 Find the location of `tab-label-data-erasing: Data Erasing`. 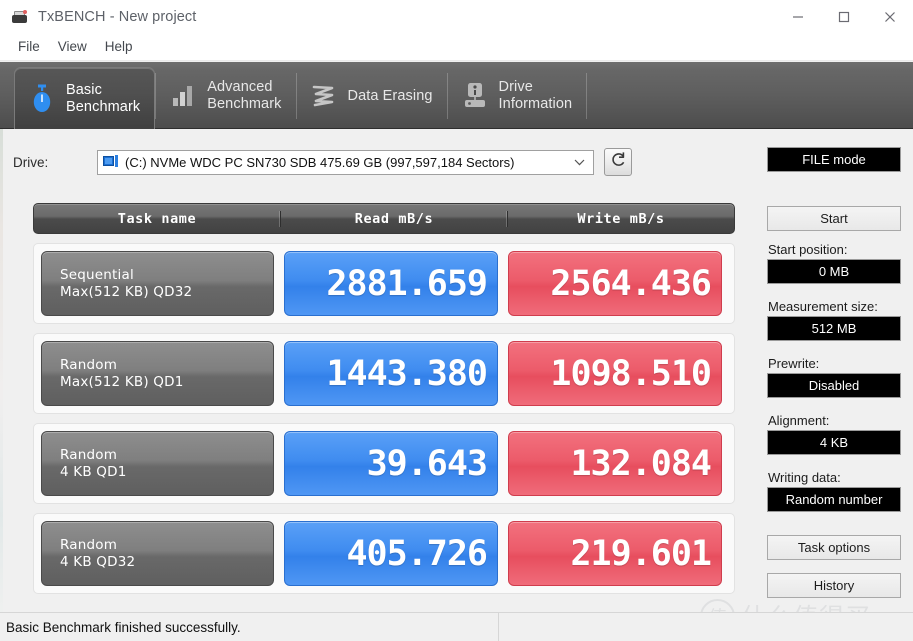

tab-label-data-erasing: Data Erasing is located at coordinates (390, 95).